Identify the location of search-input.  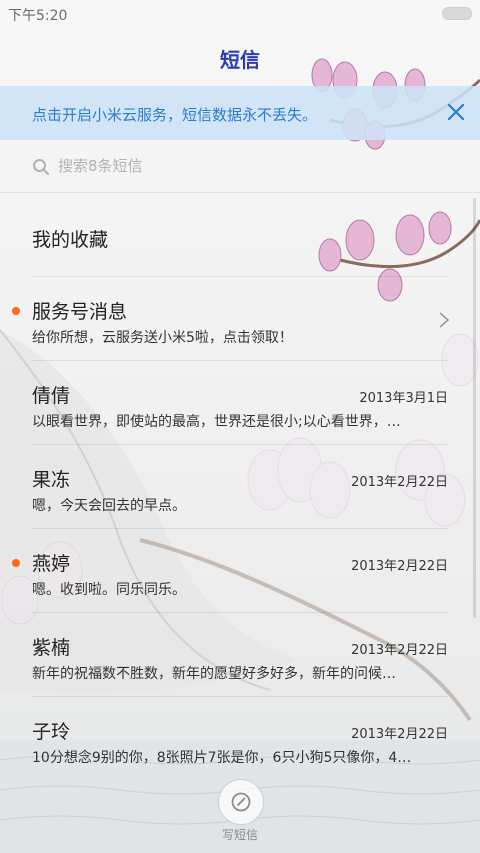
(248, 166).